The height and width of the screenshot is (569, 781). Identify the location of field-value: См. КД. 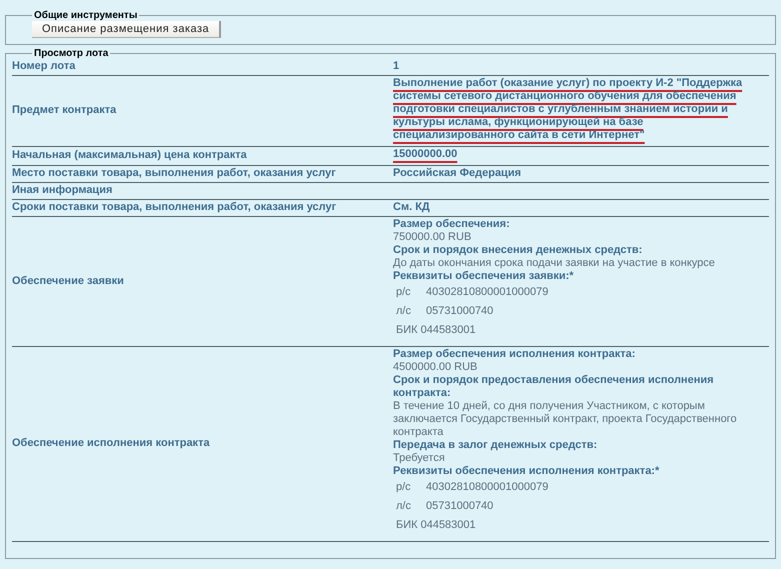
(411, 207).